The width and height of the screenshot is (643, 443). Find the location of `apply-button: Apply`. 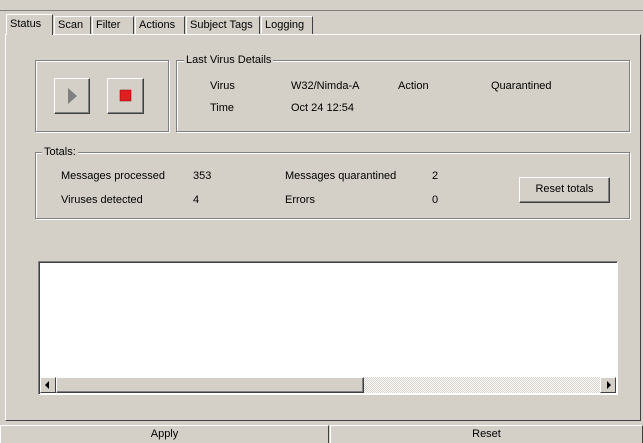

apply-button: Apply is located at coordinates (164, 434).